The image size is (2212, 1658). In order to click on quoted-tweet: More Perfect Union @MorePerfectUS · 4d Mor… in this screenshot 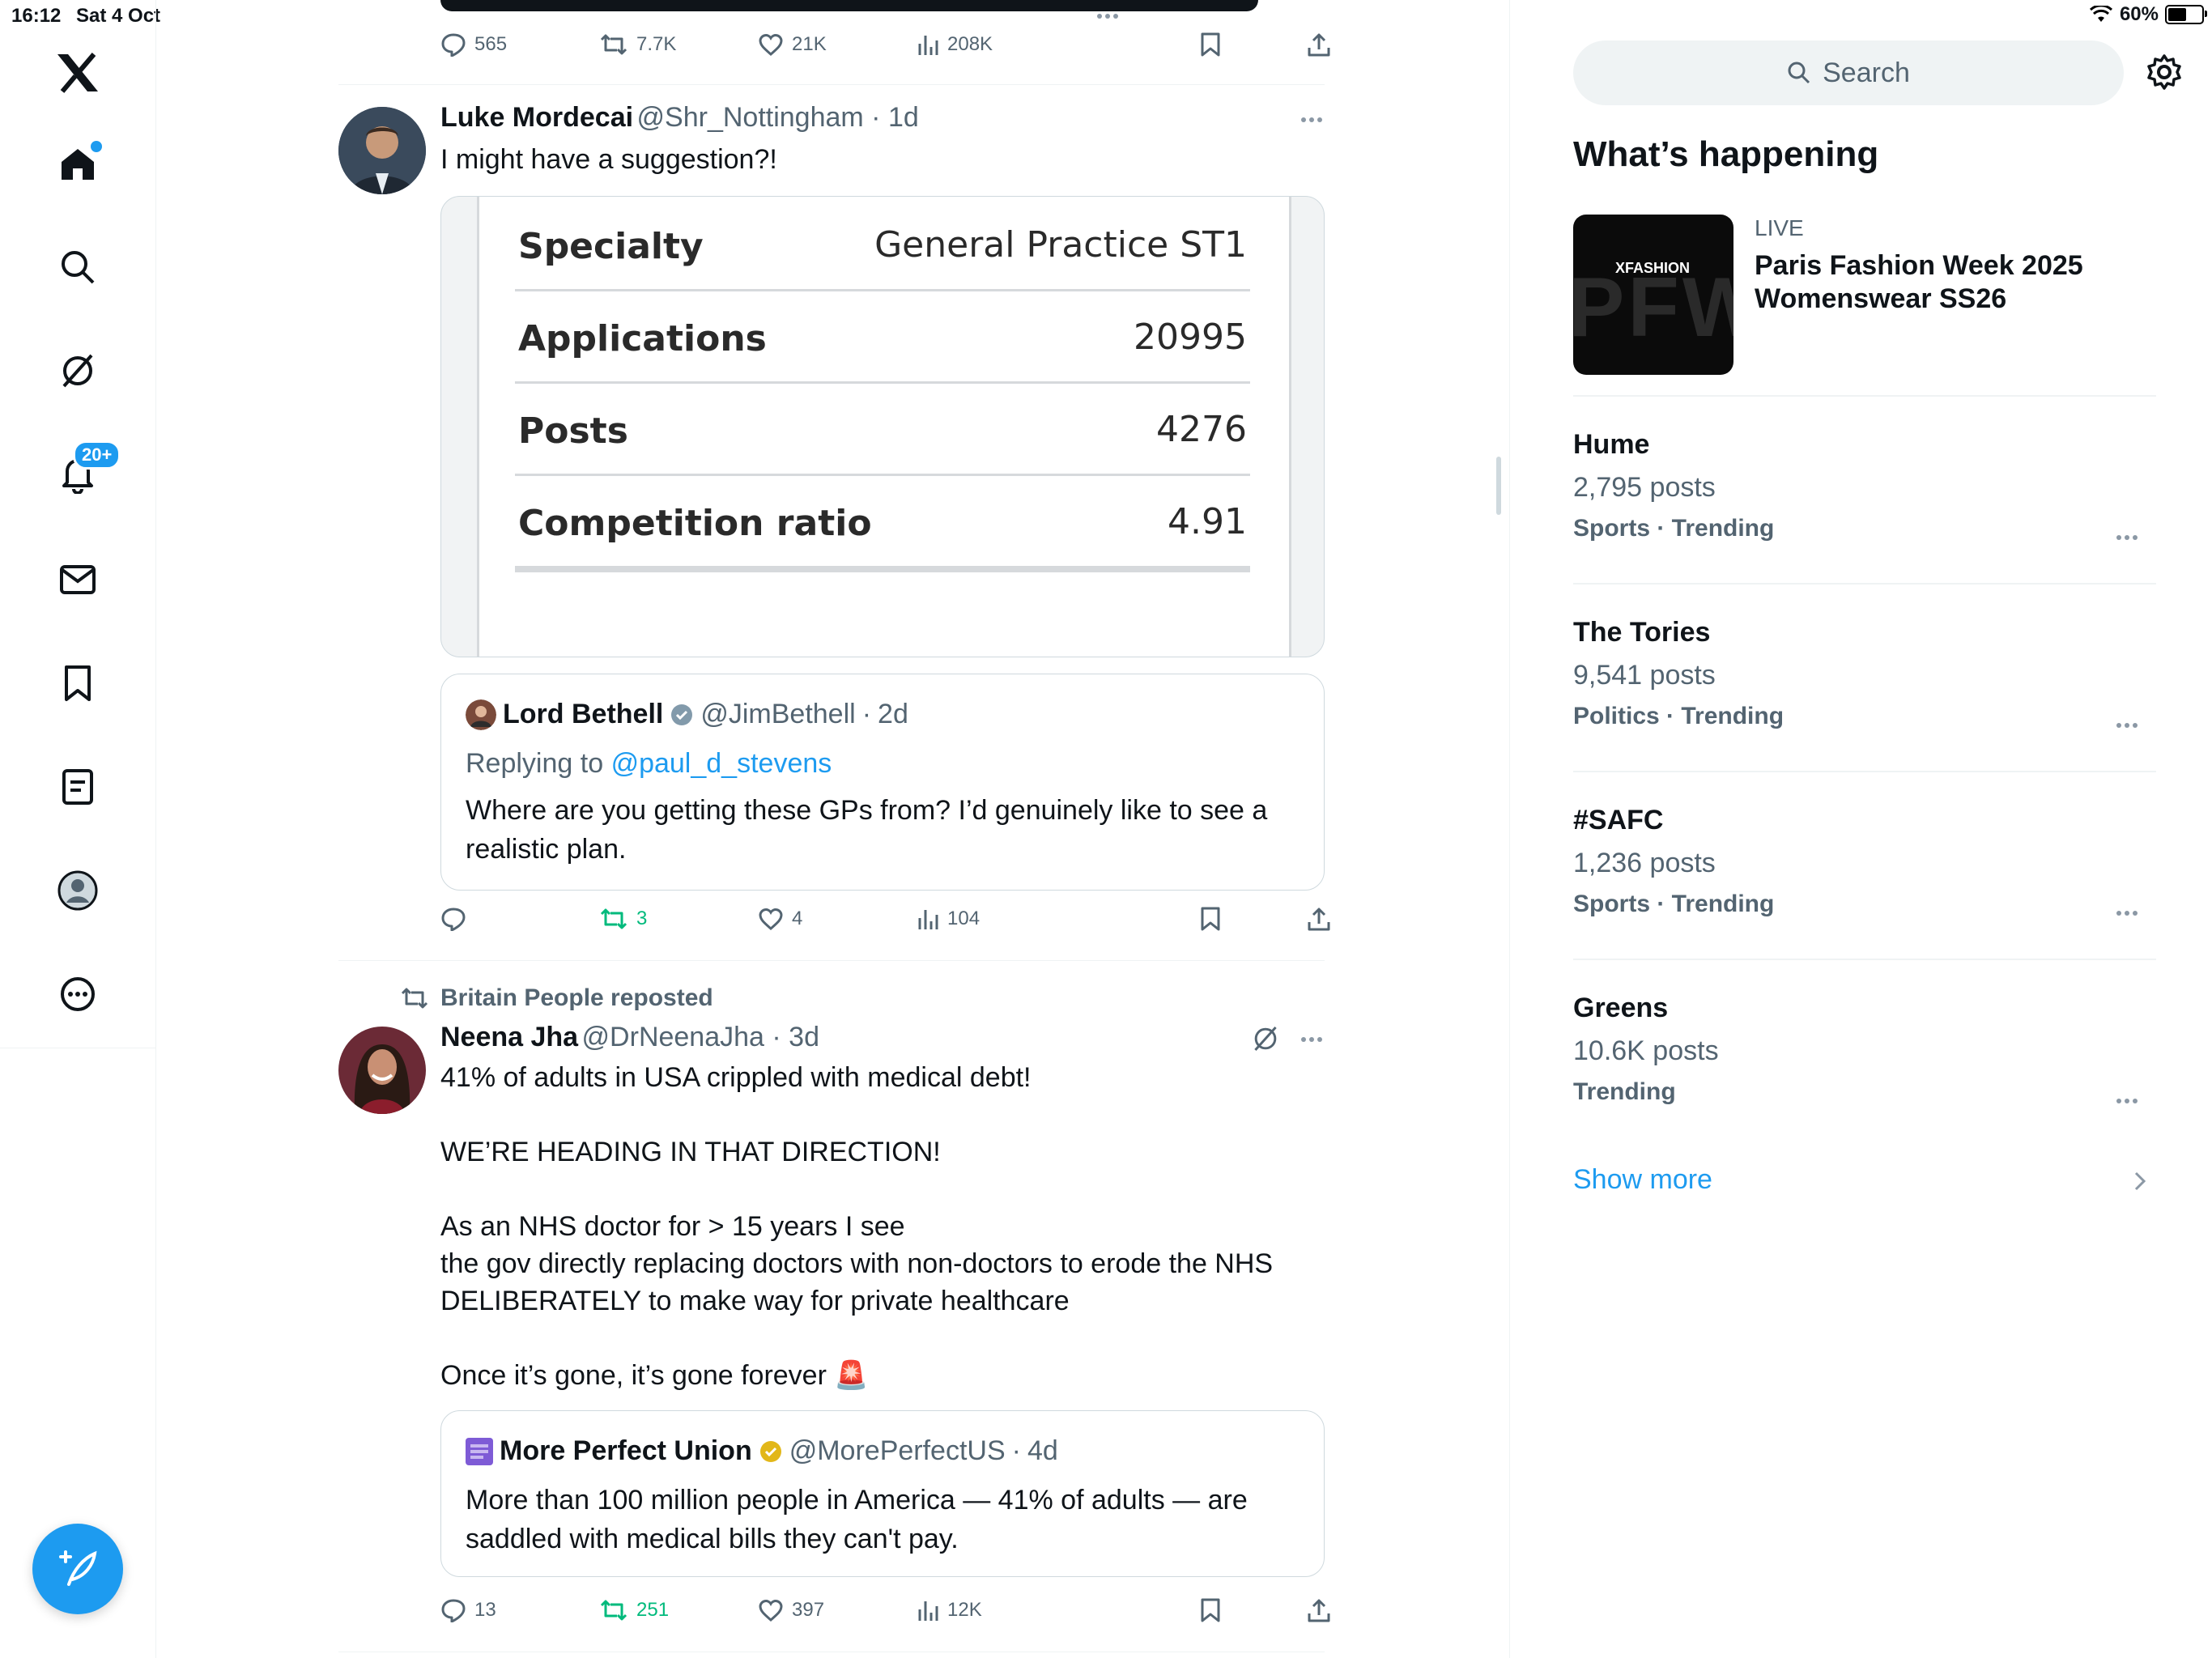, I will do `click(883, 1493)`.